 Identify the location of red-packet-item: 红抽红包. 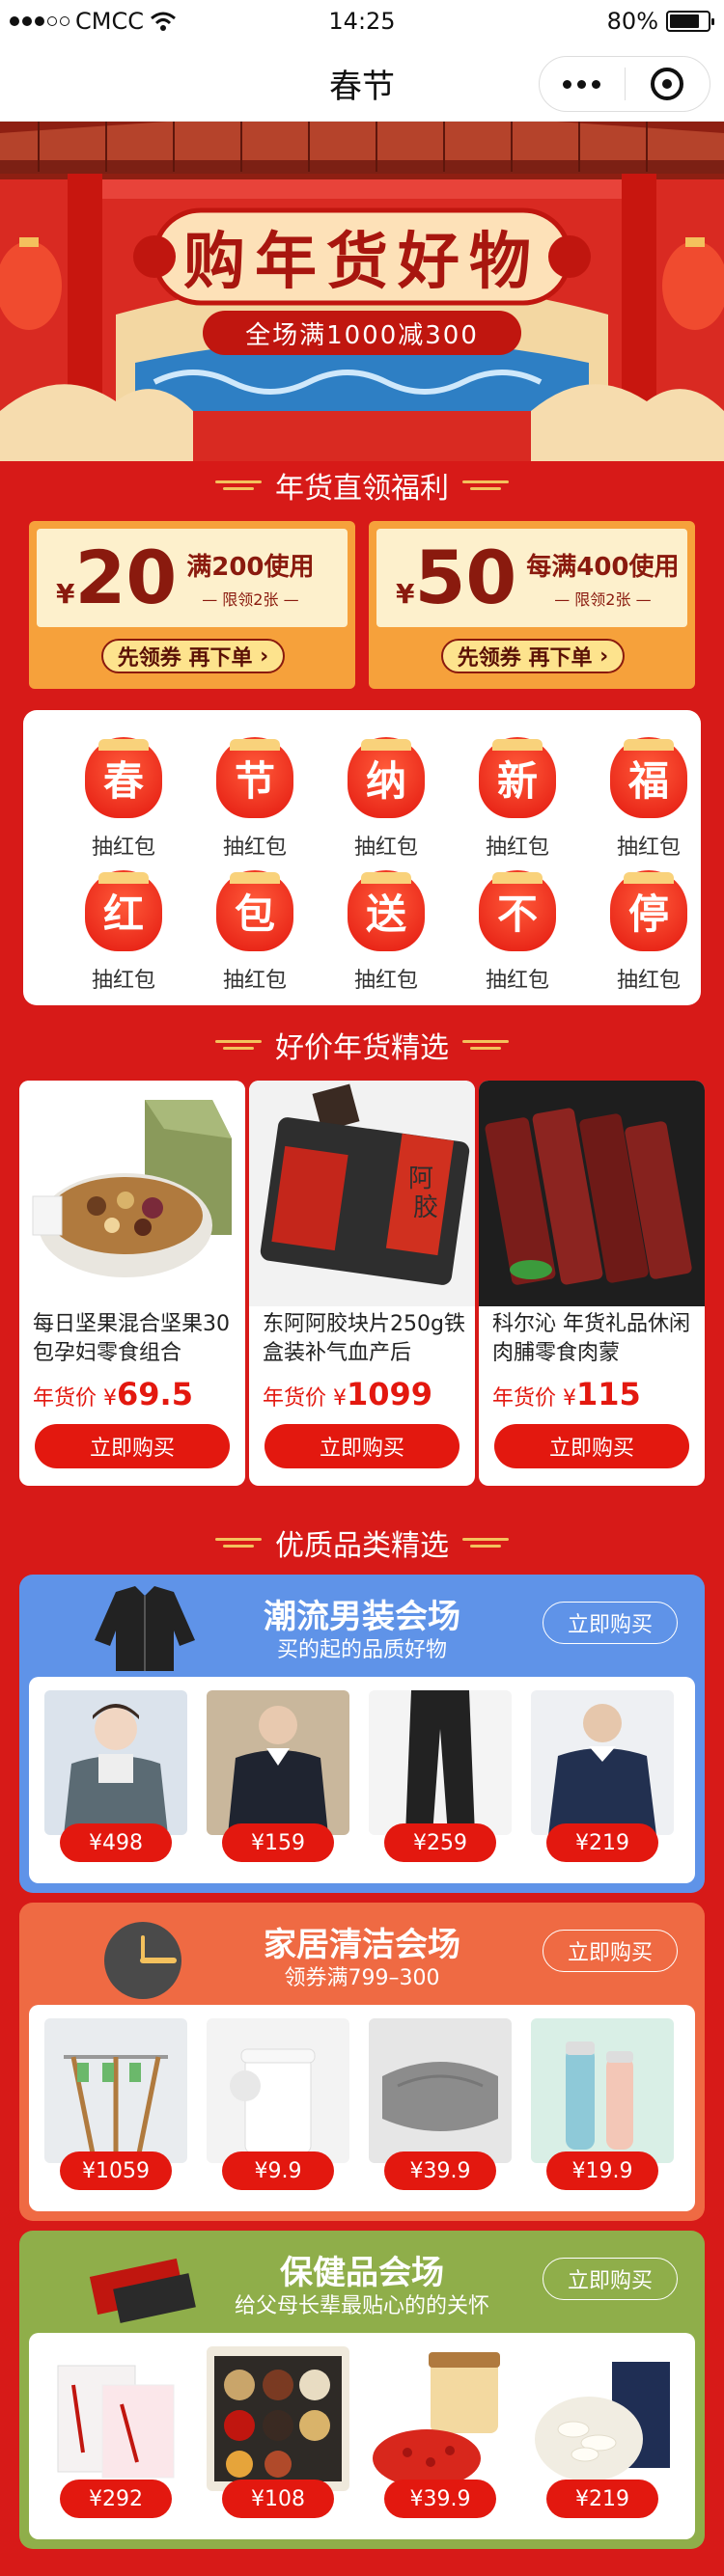
(124, 935).